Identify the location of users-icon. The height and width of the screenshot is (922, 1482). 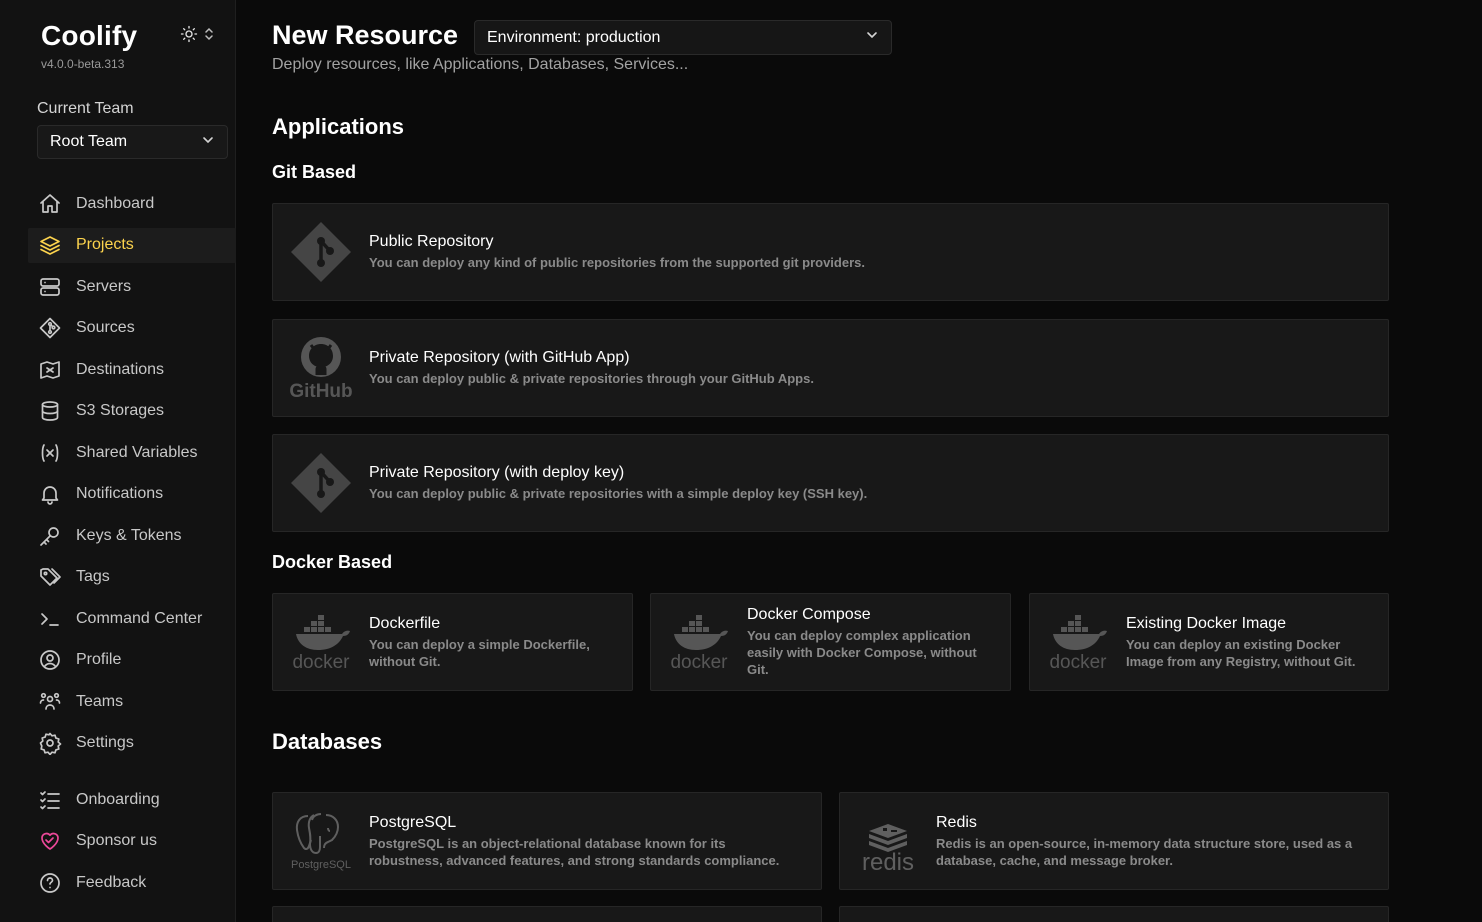
(50, 702).